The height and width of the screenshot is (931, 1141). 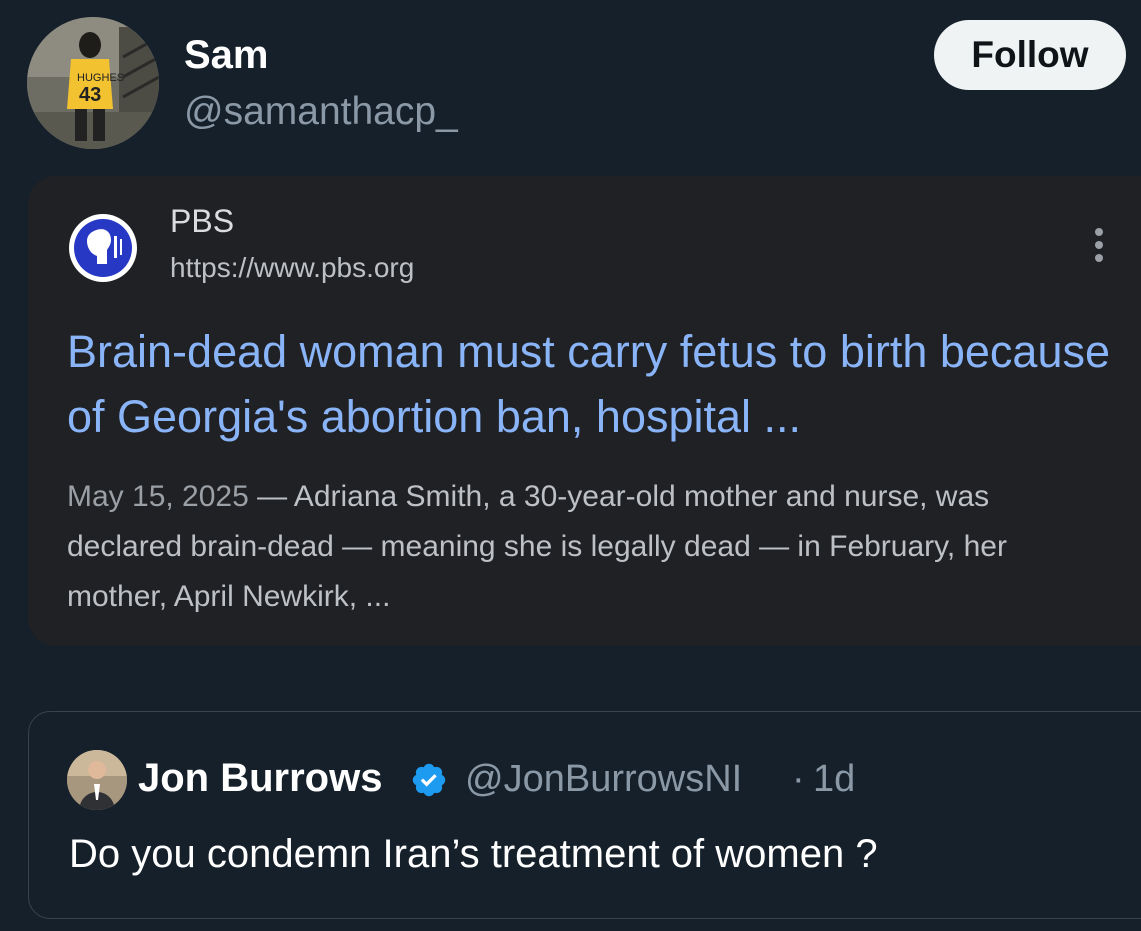 I want to click on more-vertical-icon, so click(x=1099, y=248).